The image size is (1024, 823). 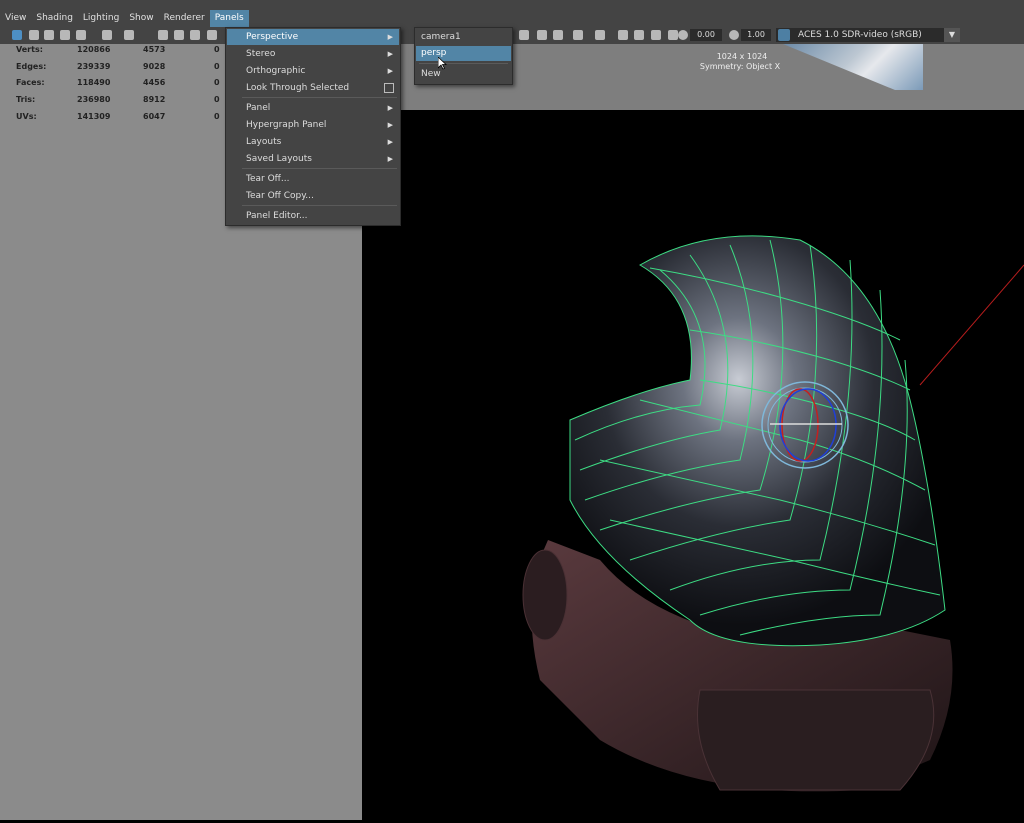 What do you see at coordinates (734, 35) in the screenshot?
I see `gamma-icon` at bounding box center [734, 35].